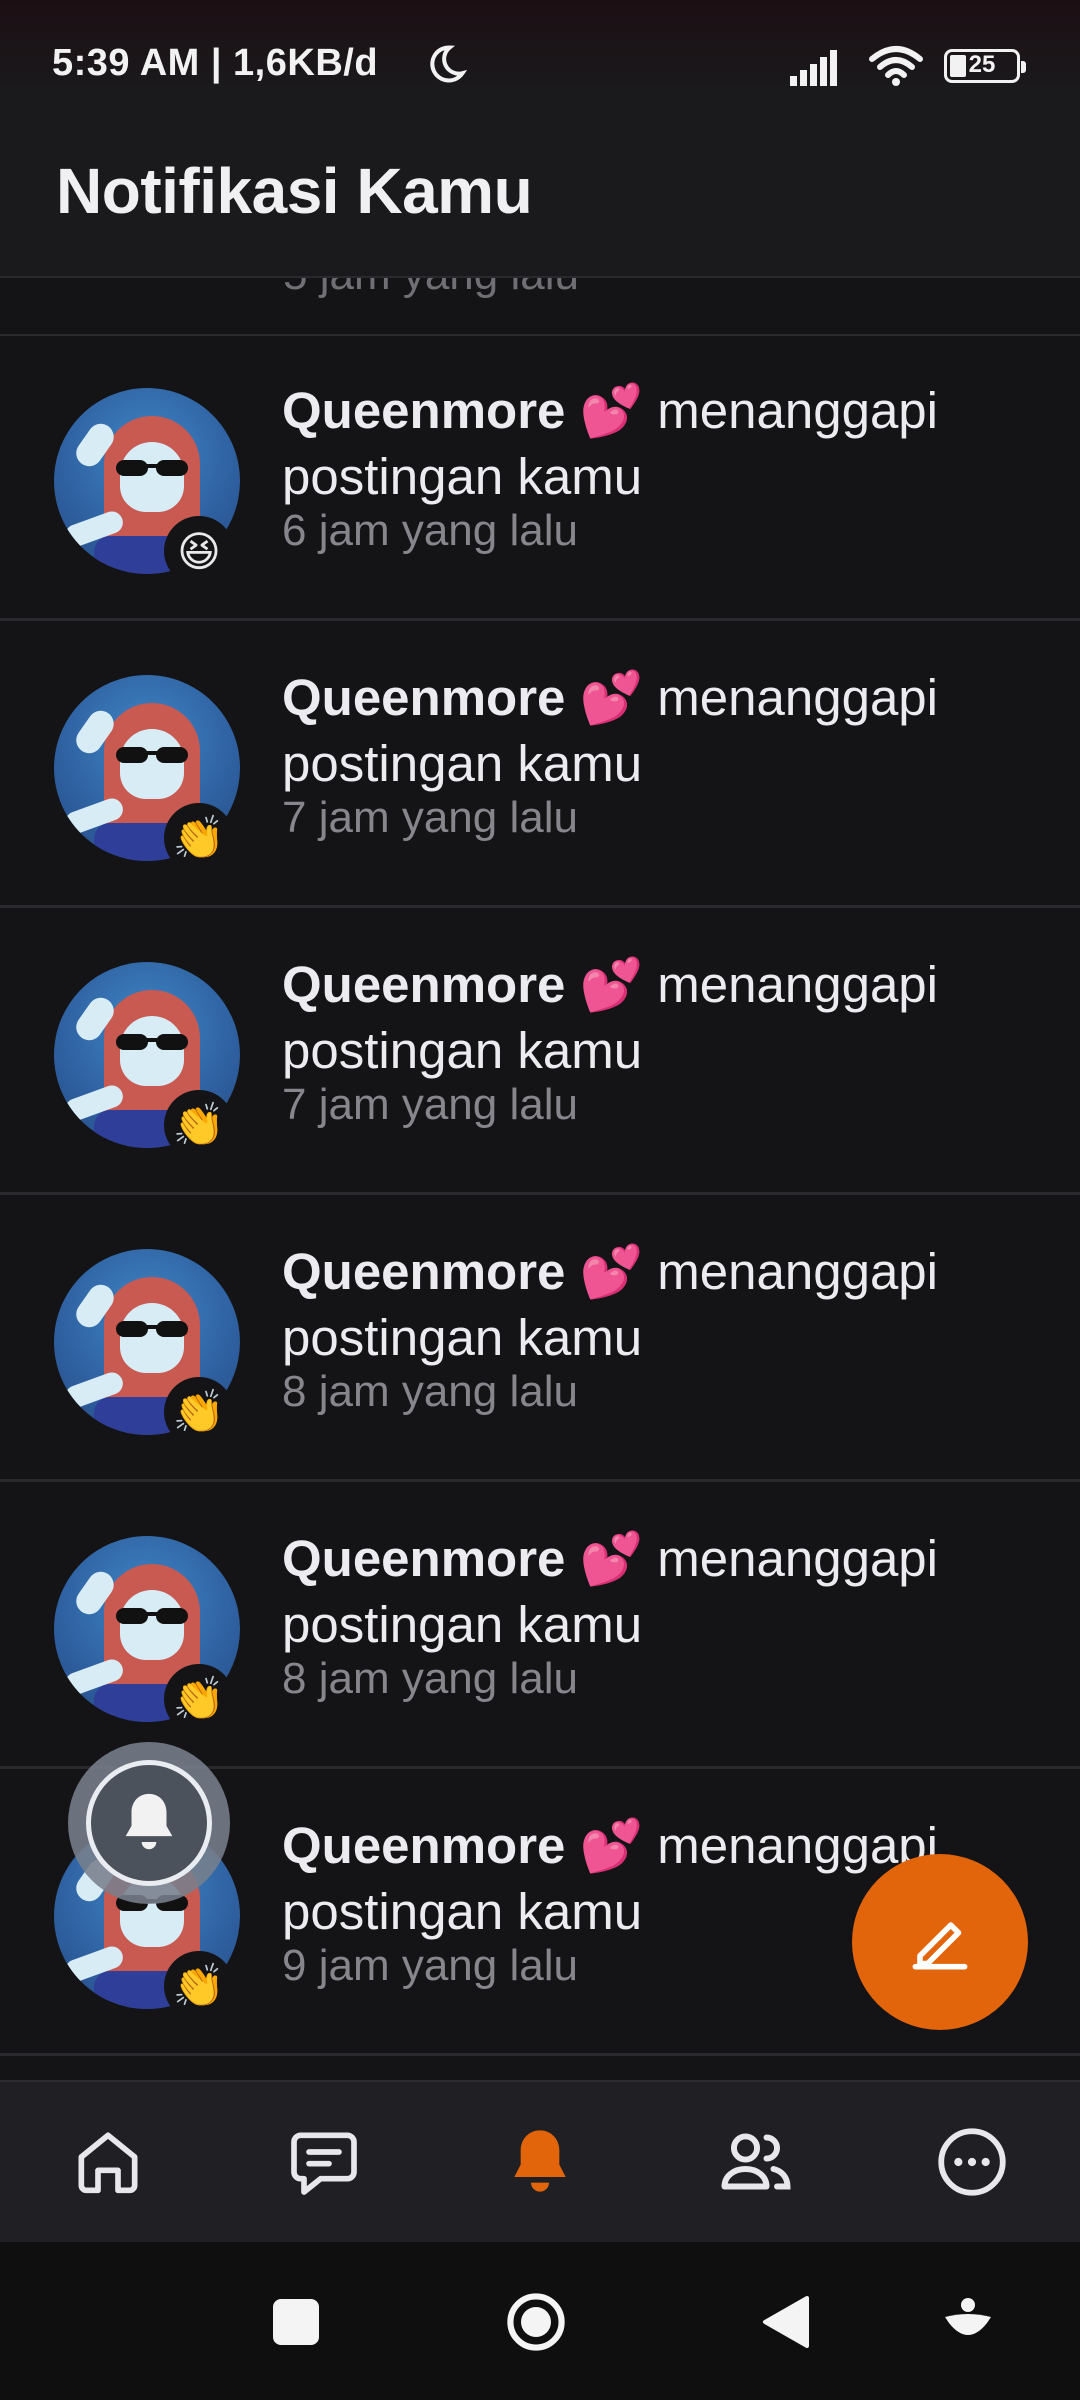 This screenshot has width=1080, height=2400. What do you see at coordinates (813, 68) in the screenshot?
I see `signal-icon` at bounding box center [813, 68].